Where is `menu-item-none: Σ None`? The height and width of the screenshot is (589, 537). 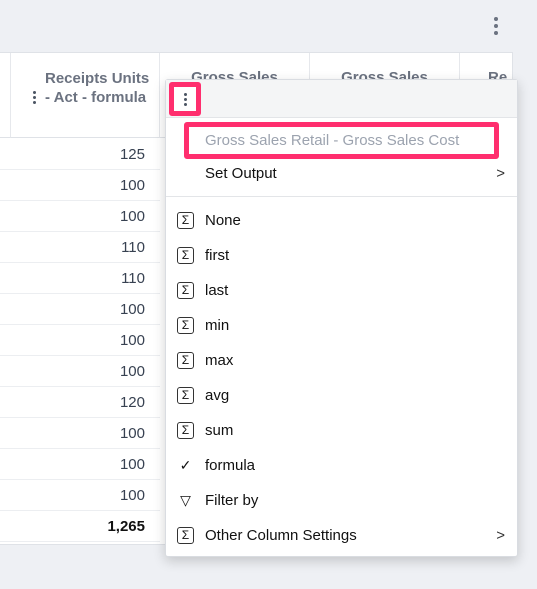 menu-item-none: Σ None is located at coordinates (341, 220).